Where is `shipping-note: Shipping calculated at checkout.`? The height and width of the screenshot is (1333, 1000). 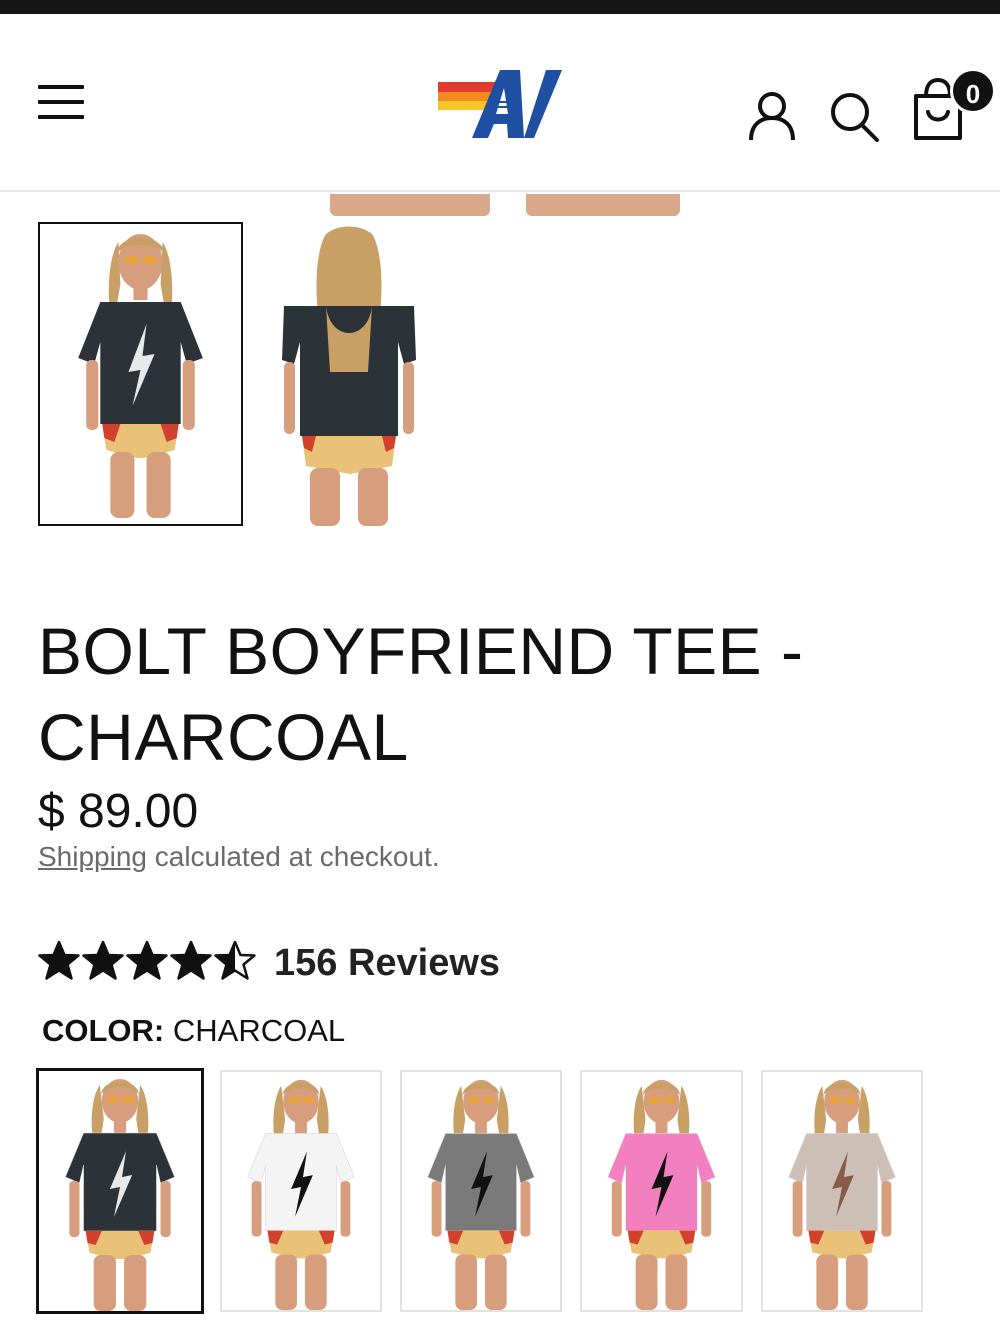
shipping-note: Shipping calculated at checkout. is located at coordinates (239, 857).